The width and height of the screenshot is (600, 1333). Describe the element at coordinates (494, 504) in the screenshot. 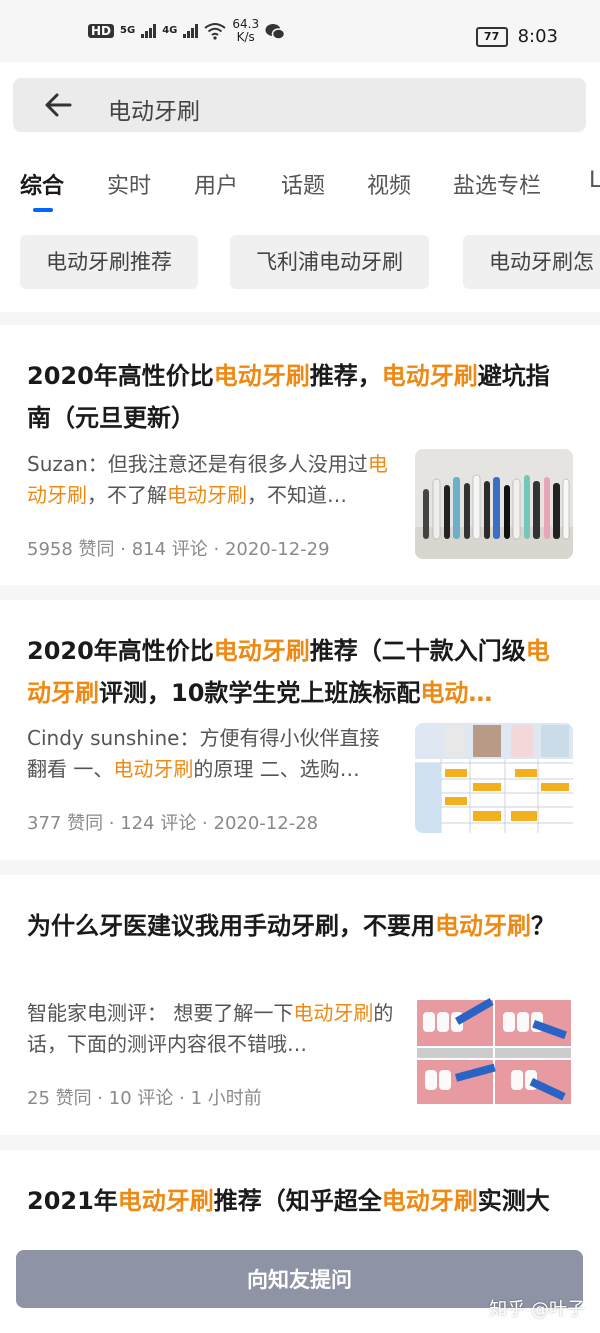

I see `toothbrush-lineup-thumbnail` at that location.